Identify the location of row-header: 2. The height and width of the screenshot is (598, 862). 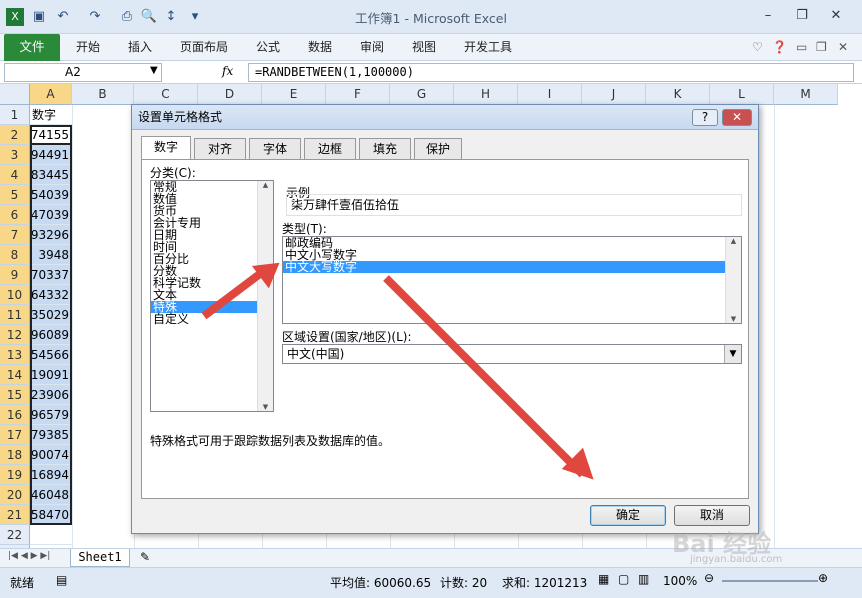
(15, 135).